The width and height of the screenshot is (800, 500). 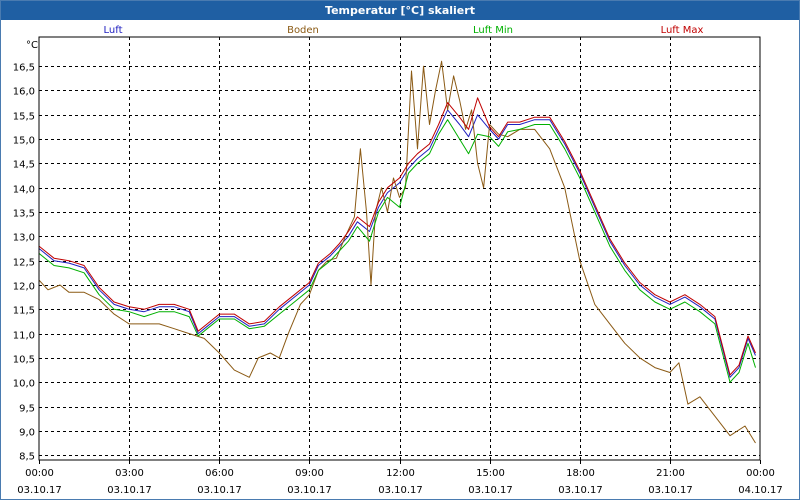 I want to click on y-tick-label: 11,5, so click(x=24, y=311).